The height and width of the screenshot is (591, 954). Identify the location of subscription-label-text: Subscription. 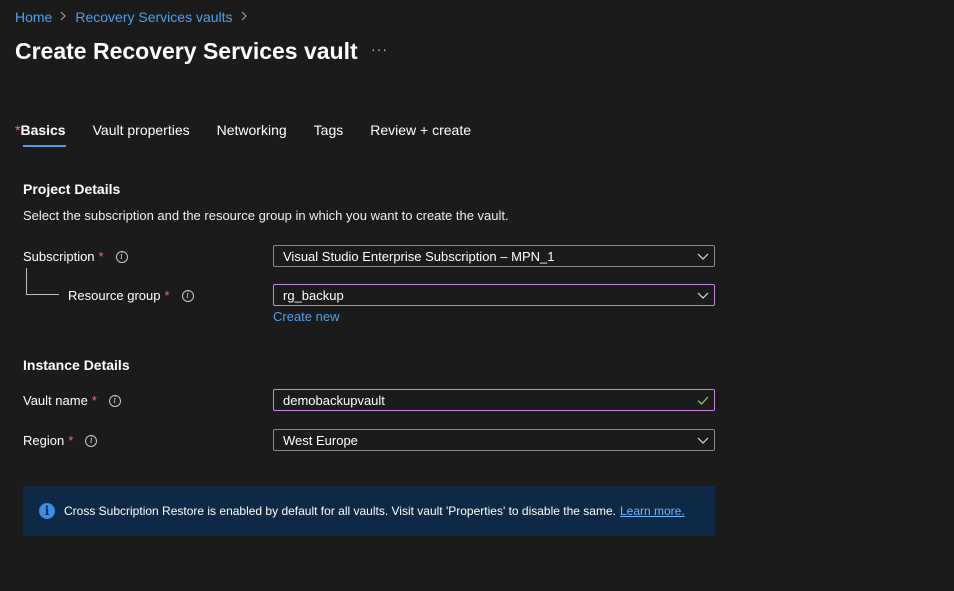
(59, 256).